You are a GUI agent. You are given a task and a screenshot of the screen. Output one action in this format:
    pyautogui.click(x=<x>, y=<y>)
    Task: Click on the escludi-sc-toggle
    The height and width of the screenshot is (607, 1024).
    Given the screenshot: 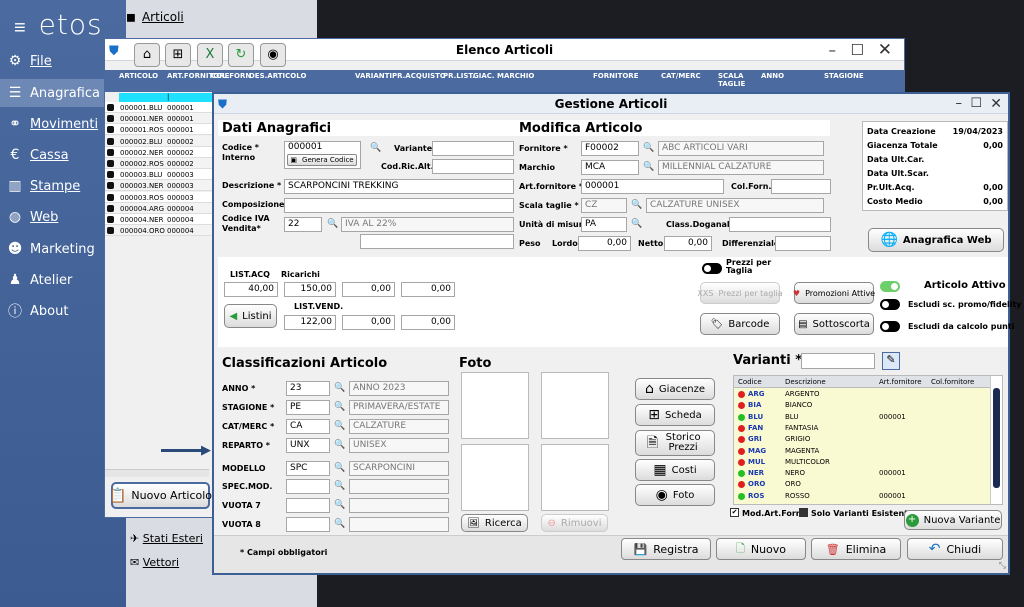 What is the action you would take?
    pyautogui.click(x=890, y=304)
    